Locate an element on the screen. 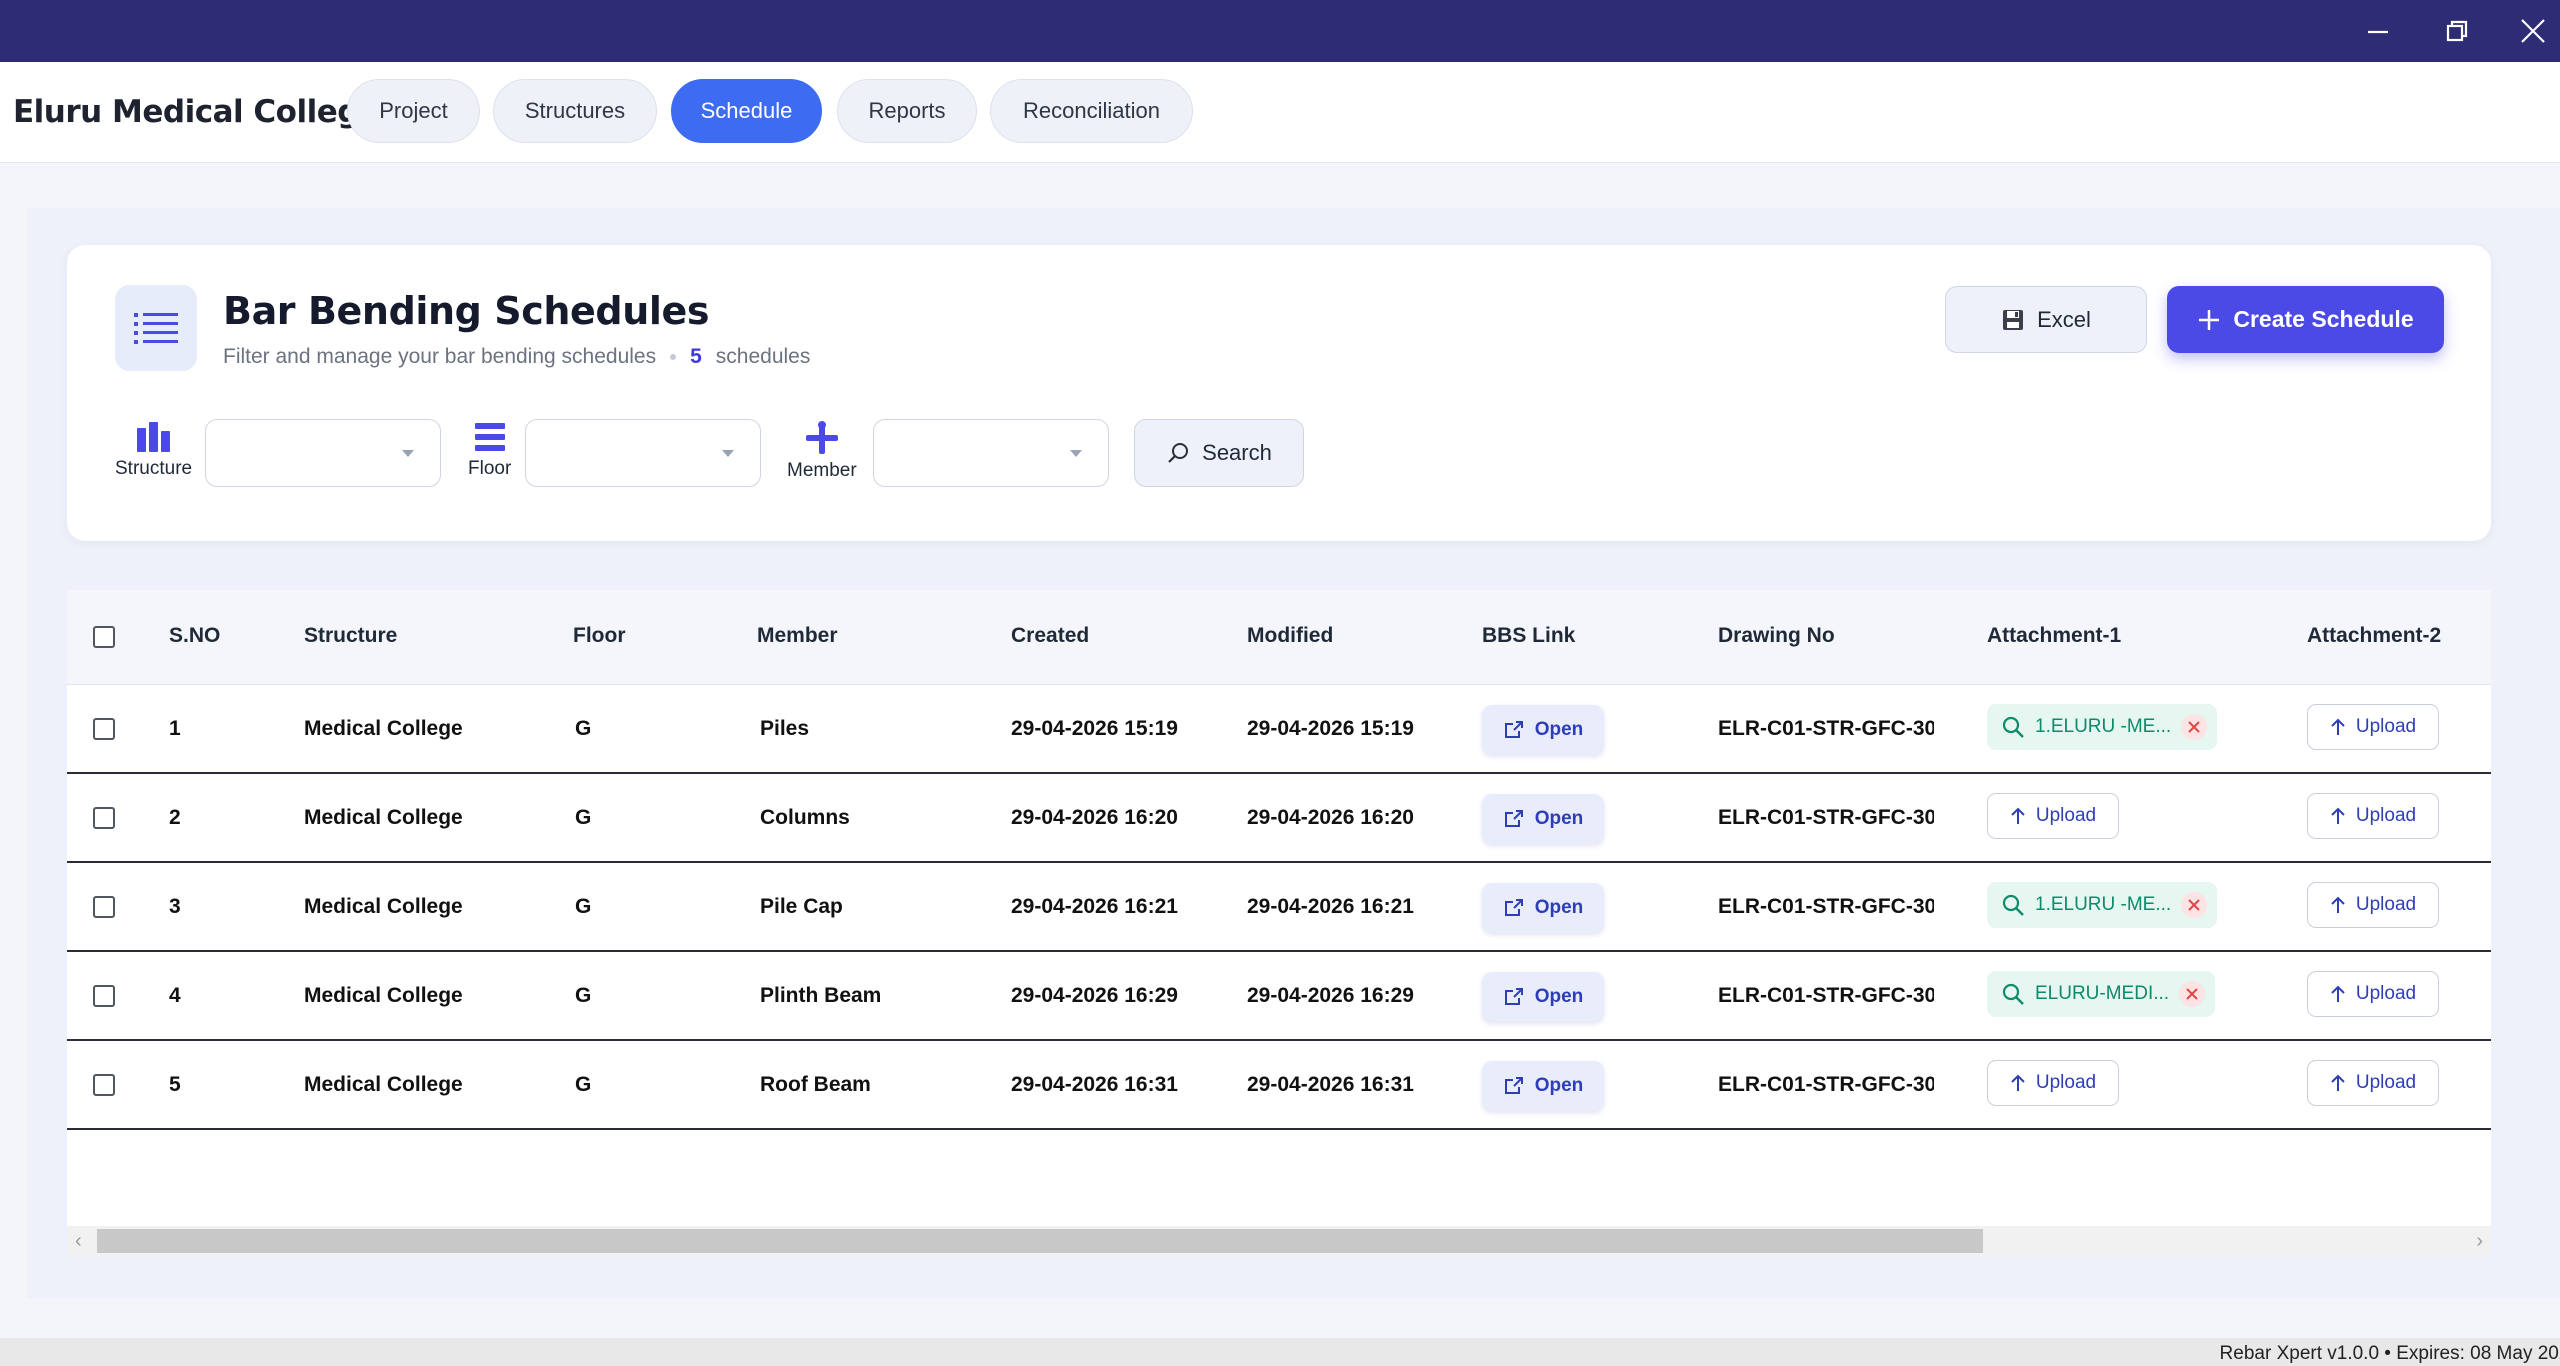 The image size is (2560, 1366). row-member: Columns is located at coordinates (805, 817).